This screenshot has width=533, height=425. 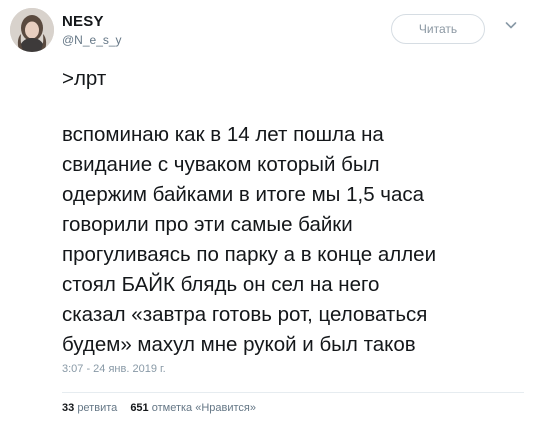 I want to click on chevron-down-icon, so click(x=511, y=25).